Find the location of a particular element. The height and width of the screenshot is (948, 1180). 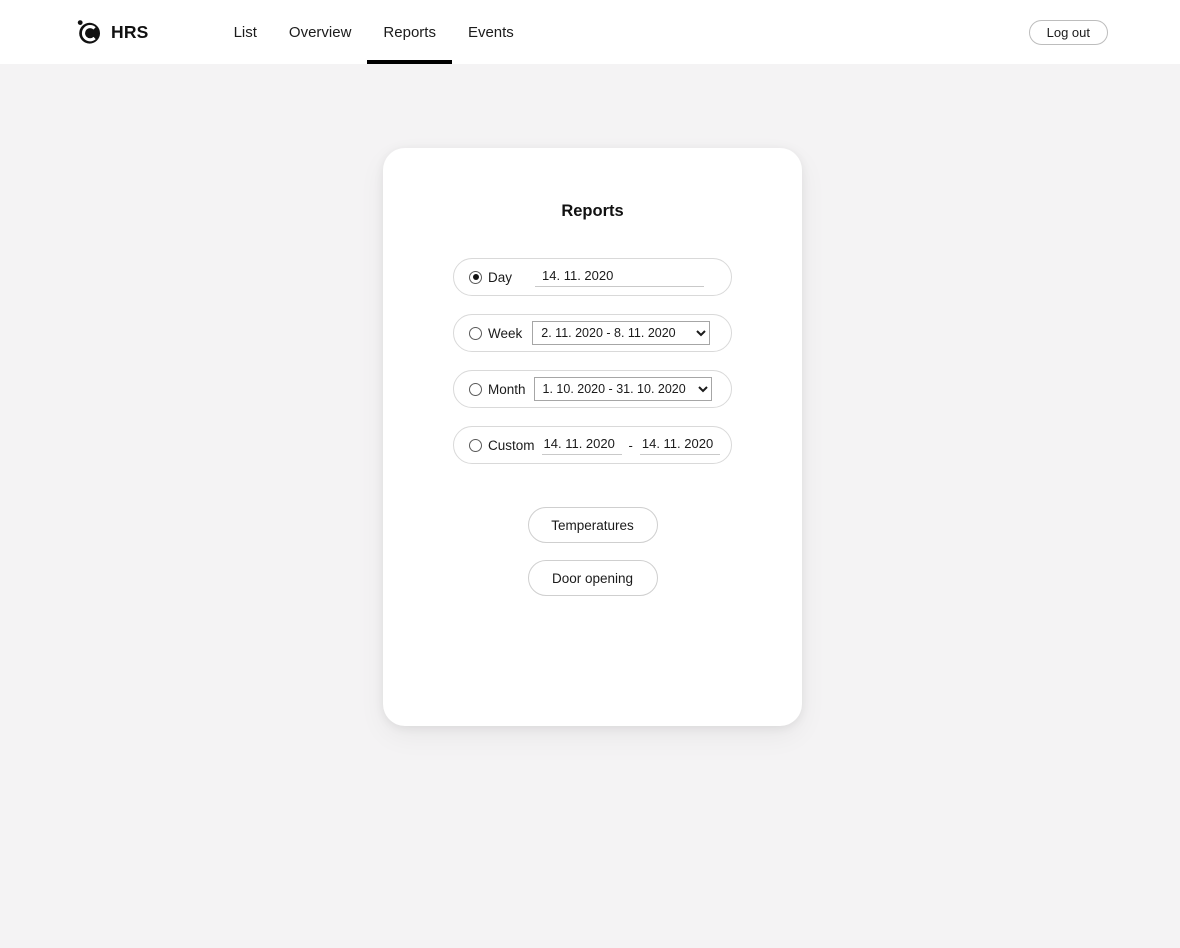

nav-item-overview: Overview is located at coordinates (320, 32).